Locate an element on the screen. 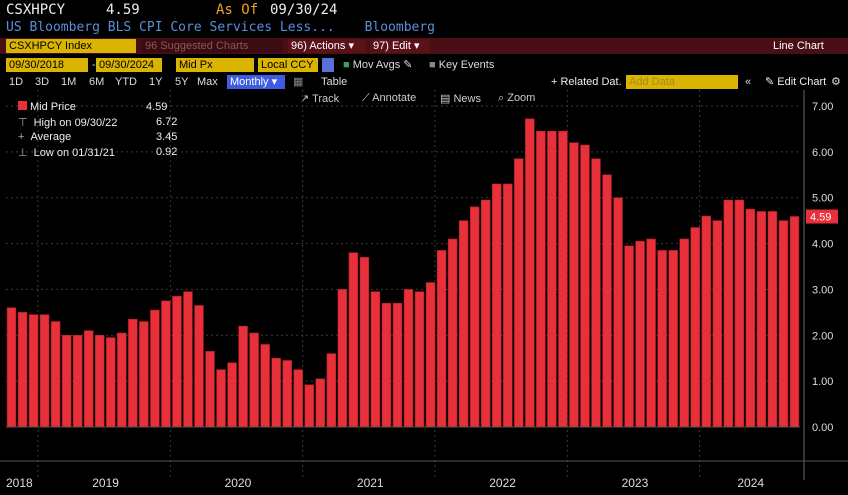 The height and width of the screenshot is (495, 848). as-of-label: As Of is located at coordinates (237, 10).